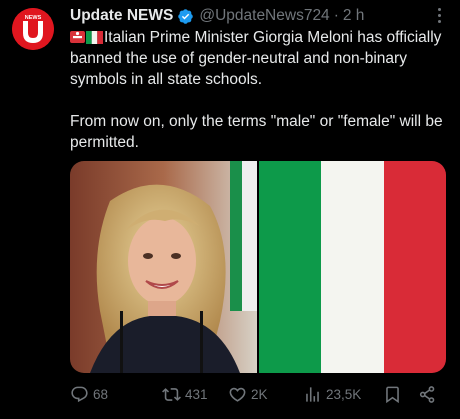 Image resolution: width=460 pixels, height=419 pixels. I want to click on views-button: 23,5K, so click(332, 394).